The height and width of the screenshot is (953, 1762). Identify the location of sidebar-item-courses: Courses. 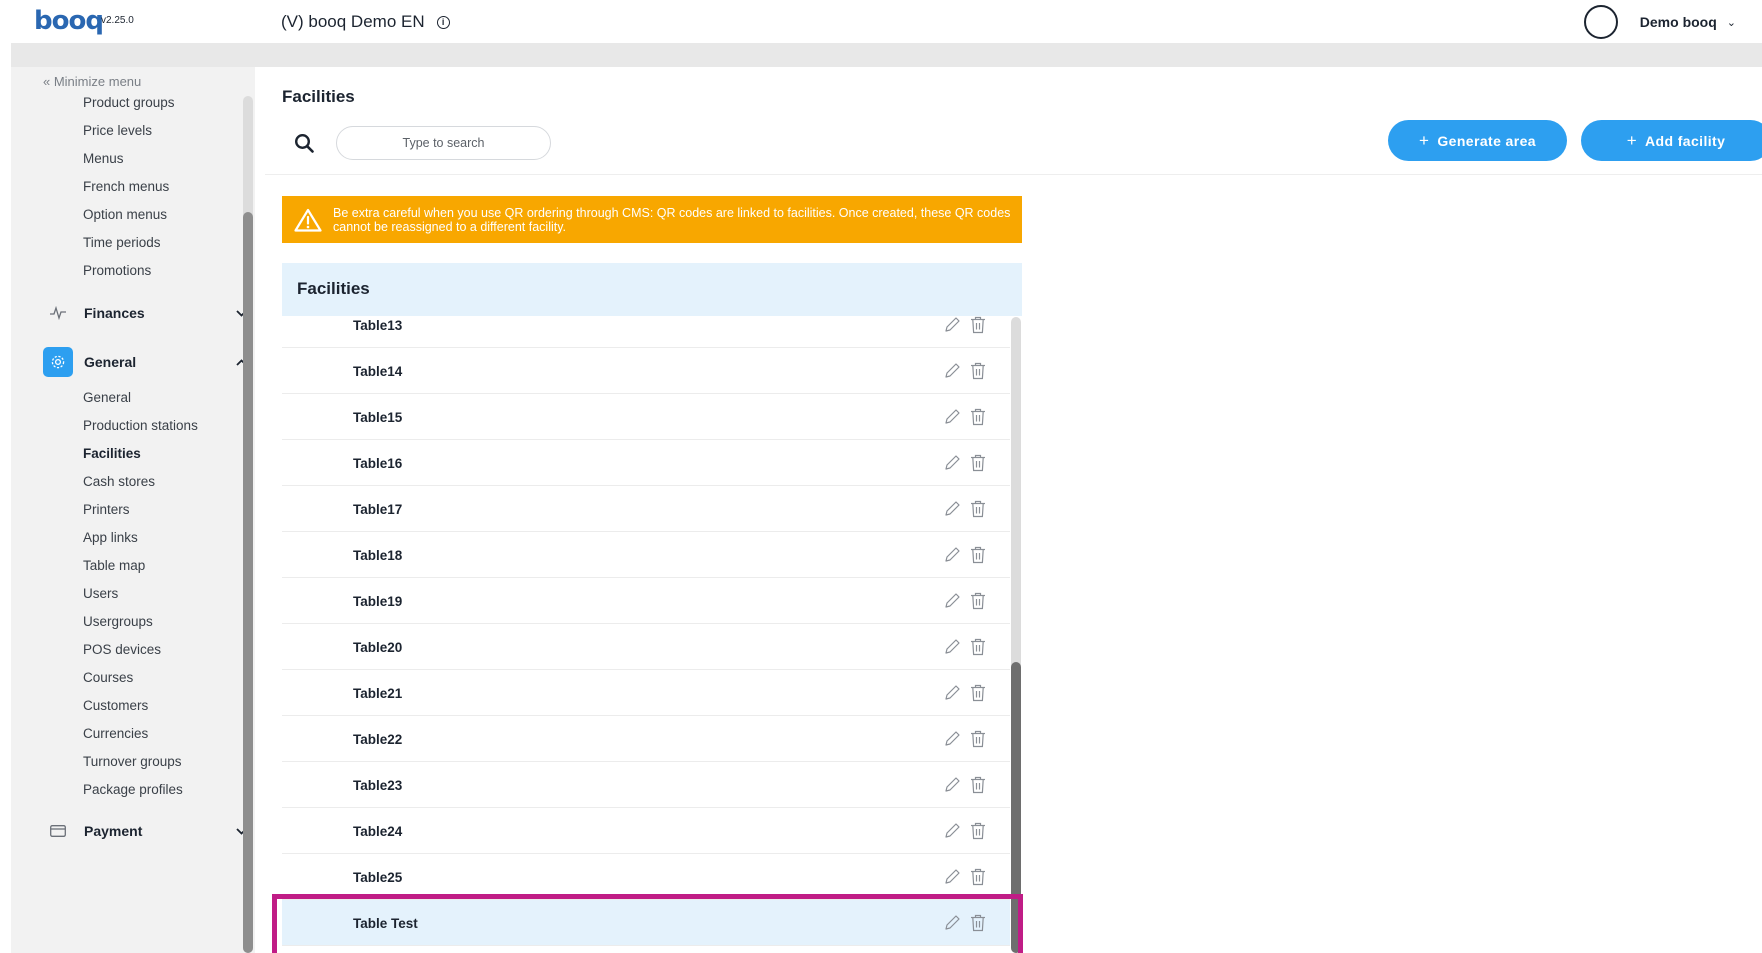
(108, 677).